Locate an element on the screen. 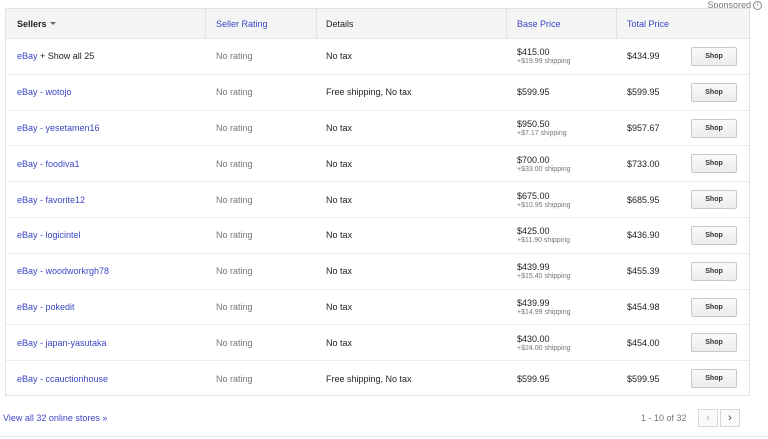 The width and height of the screenshot is (768, 439). chevron-left-icon: ‹ is located at coordinates (708, 418).